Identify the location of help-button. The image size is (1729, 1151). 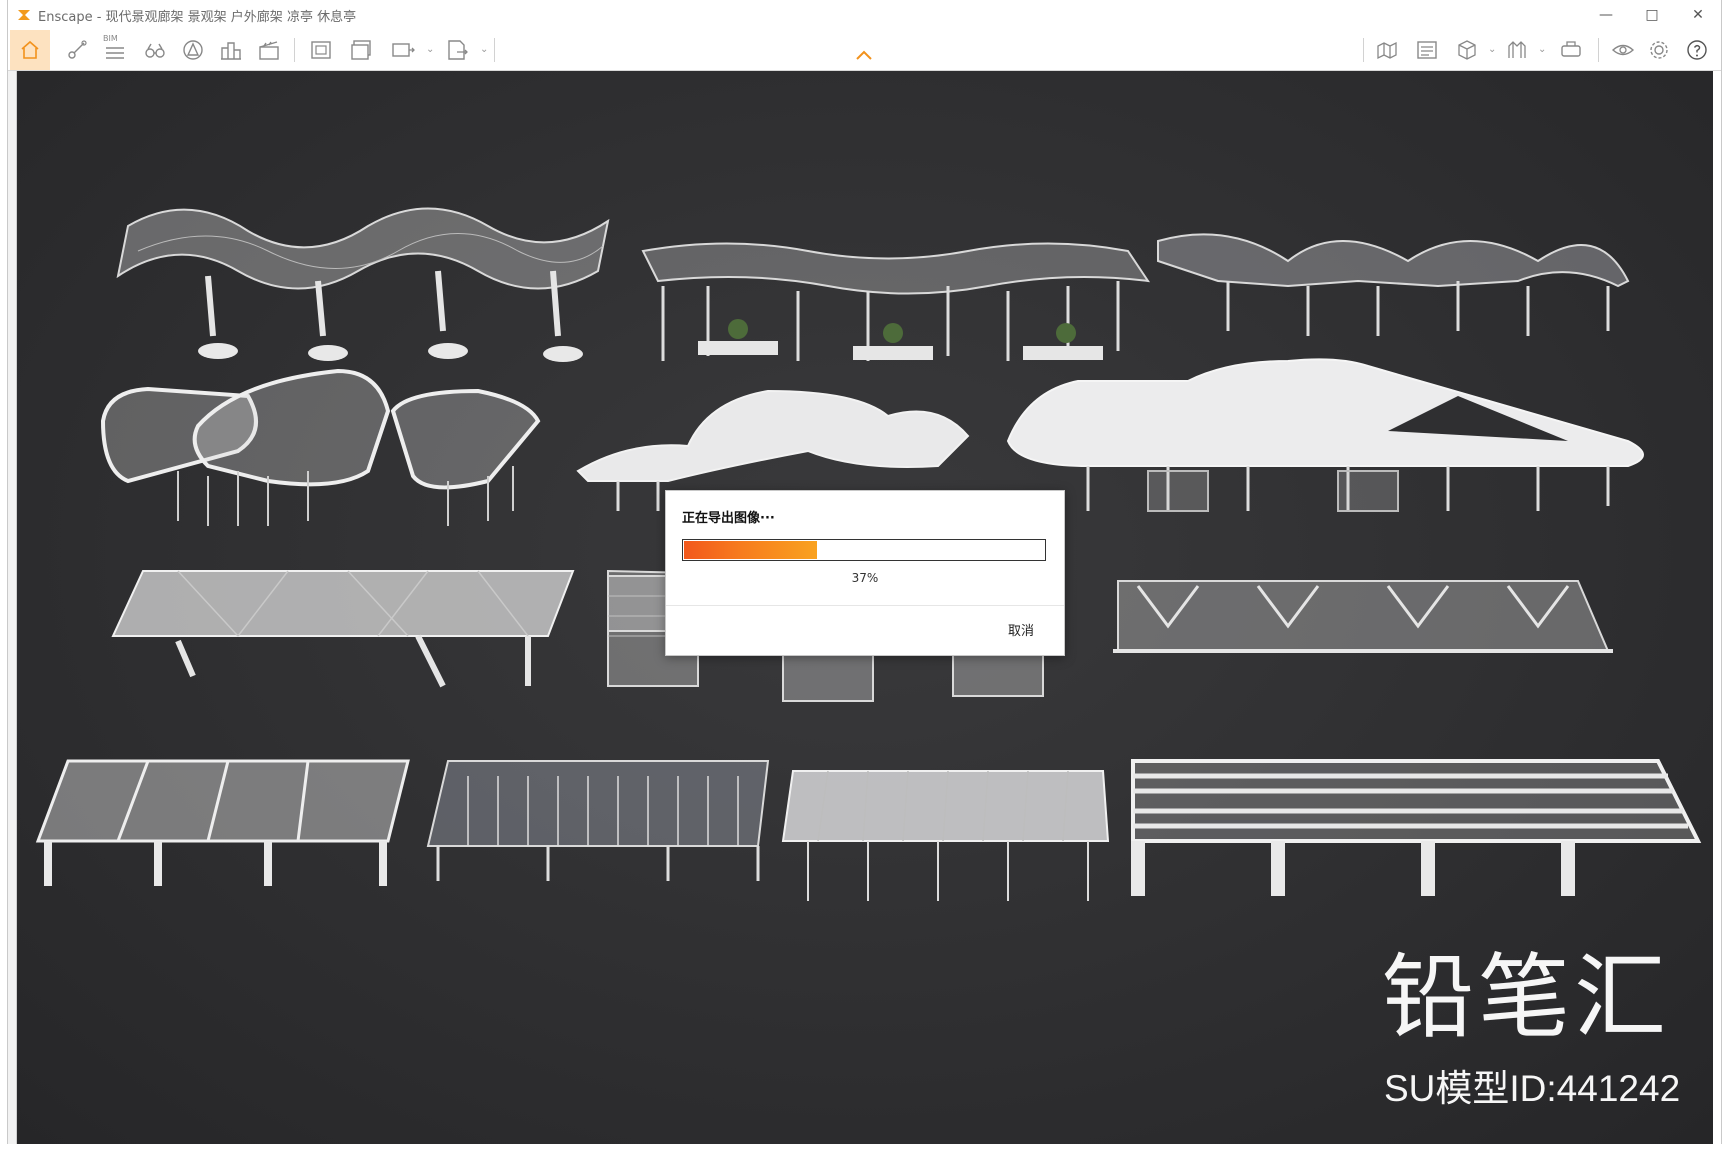
(1697, 50).